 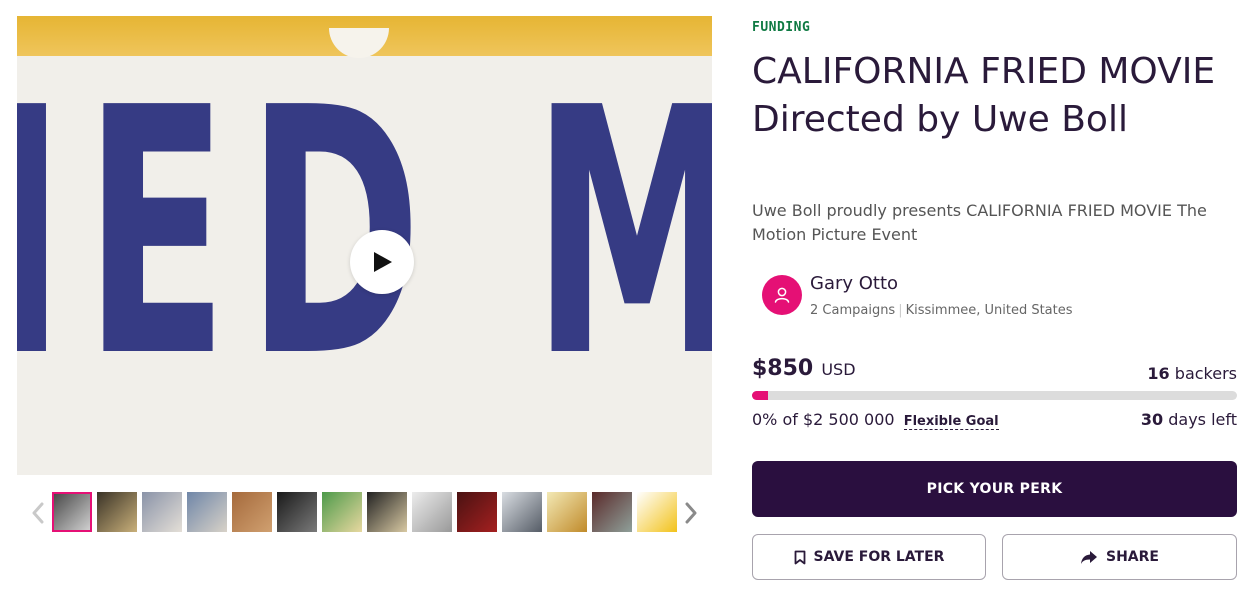 I want to click on play-button, so click(x=382, y=262).